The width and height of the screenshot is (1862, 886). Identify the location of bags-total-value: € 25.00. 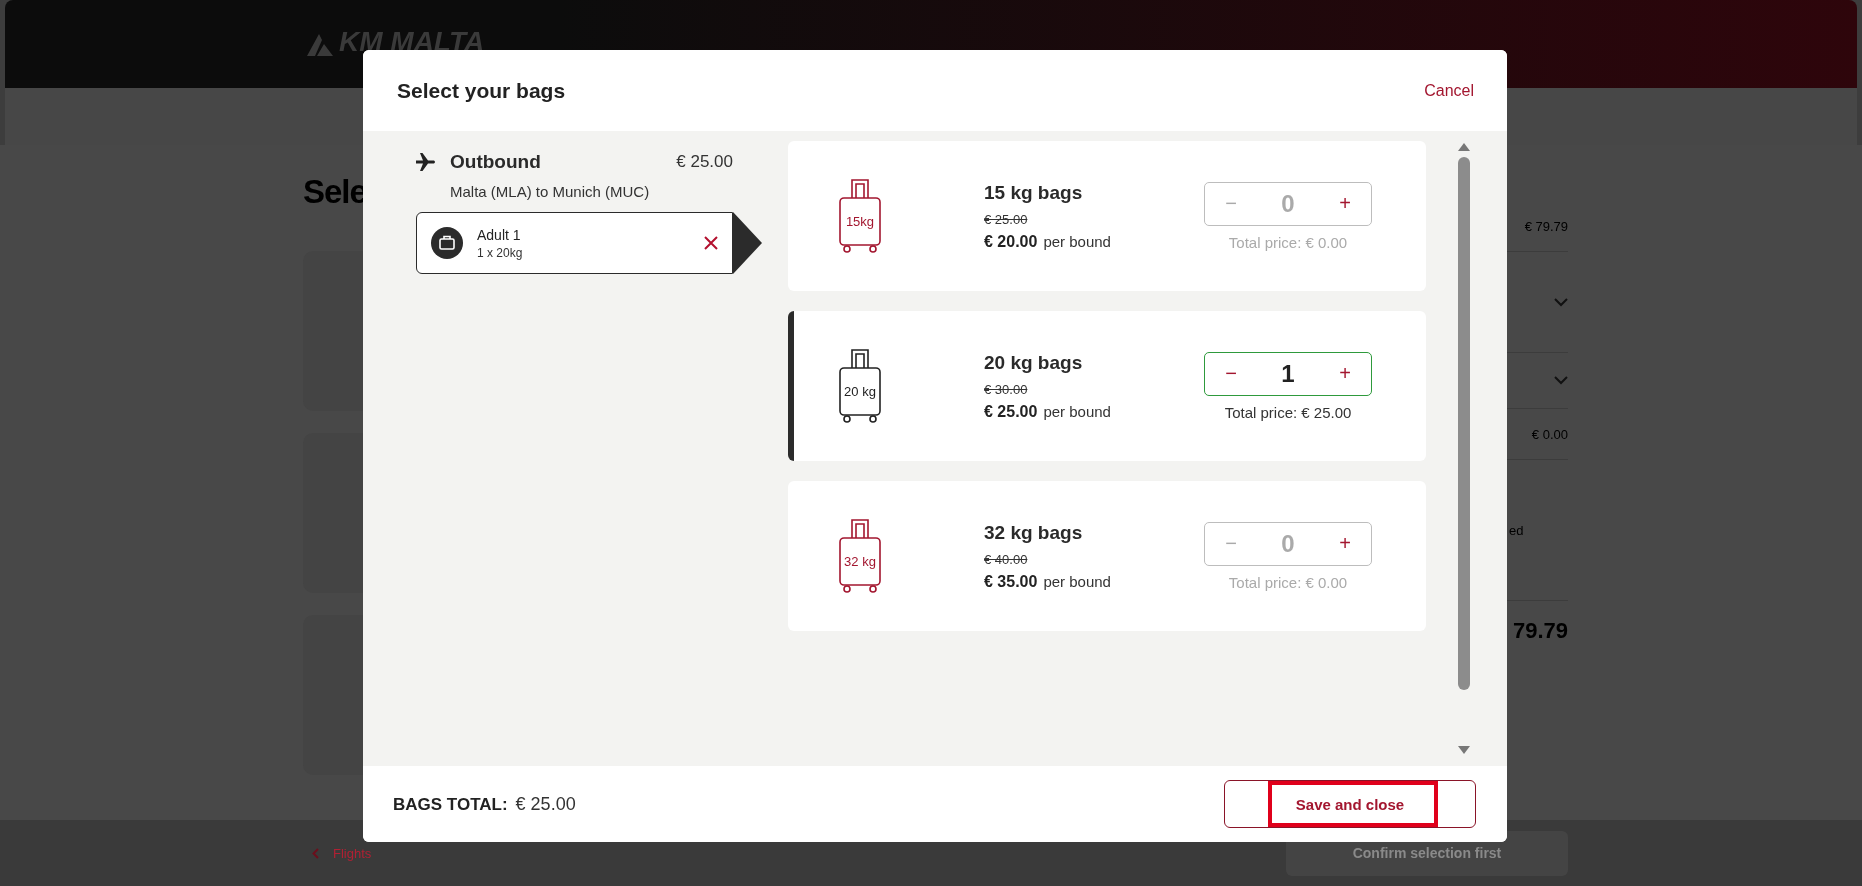
(545, 804).